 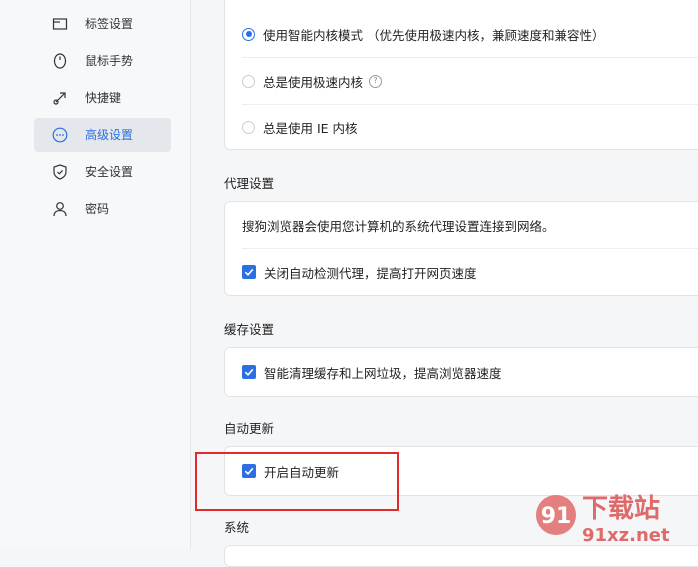 I want to click on proxy-description: 搜狗浏览器会使用您计算机的系统代理设置连接到网络。, so click(x=470, y=225).